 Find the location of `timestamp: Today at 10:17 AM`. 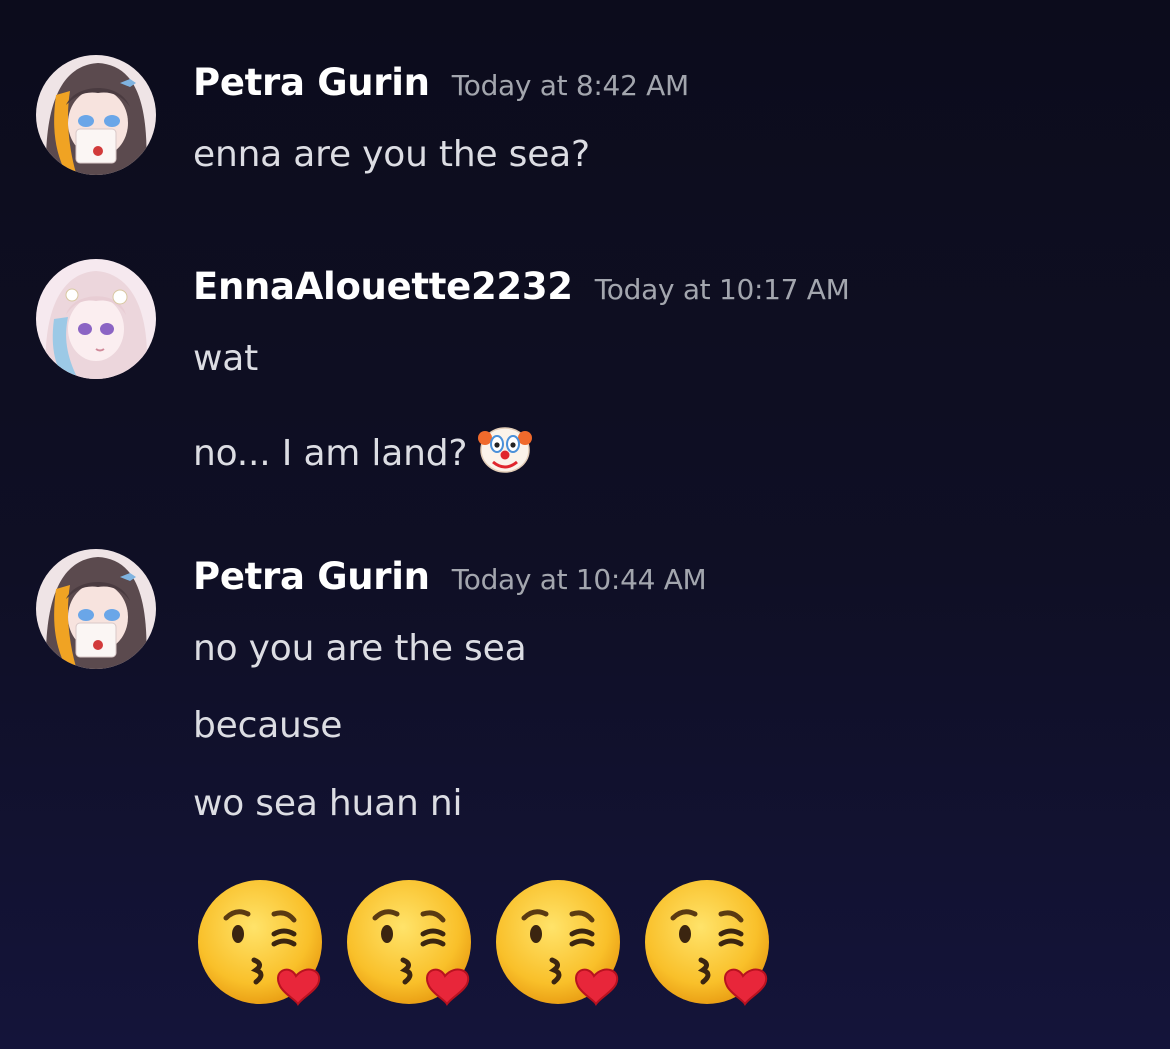

timestamp: Today at 10:17 AM is located at coordinates (722, 289).